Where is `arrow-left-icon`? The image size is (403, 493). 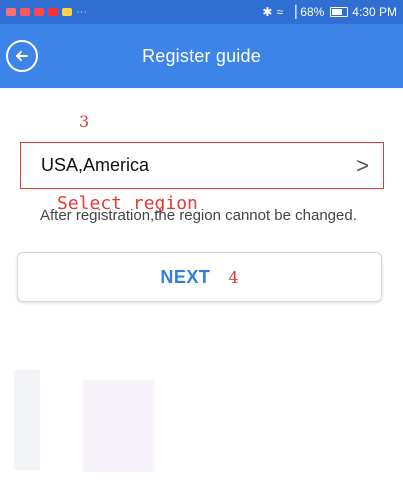 arrow-left-icon is located at coordinates (22, 56).